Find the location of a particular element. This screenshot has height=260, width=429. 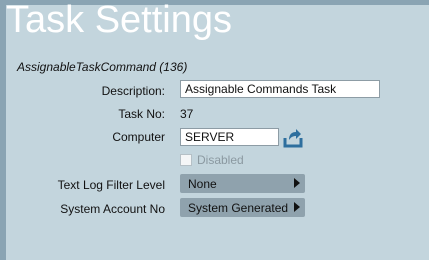

task-no-label: Task No: is located at coordinates (141, 114).